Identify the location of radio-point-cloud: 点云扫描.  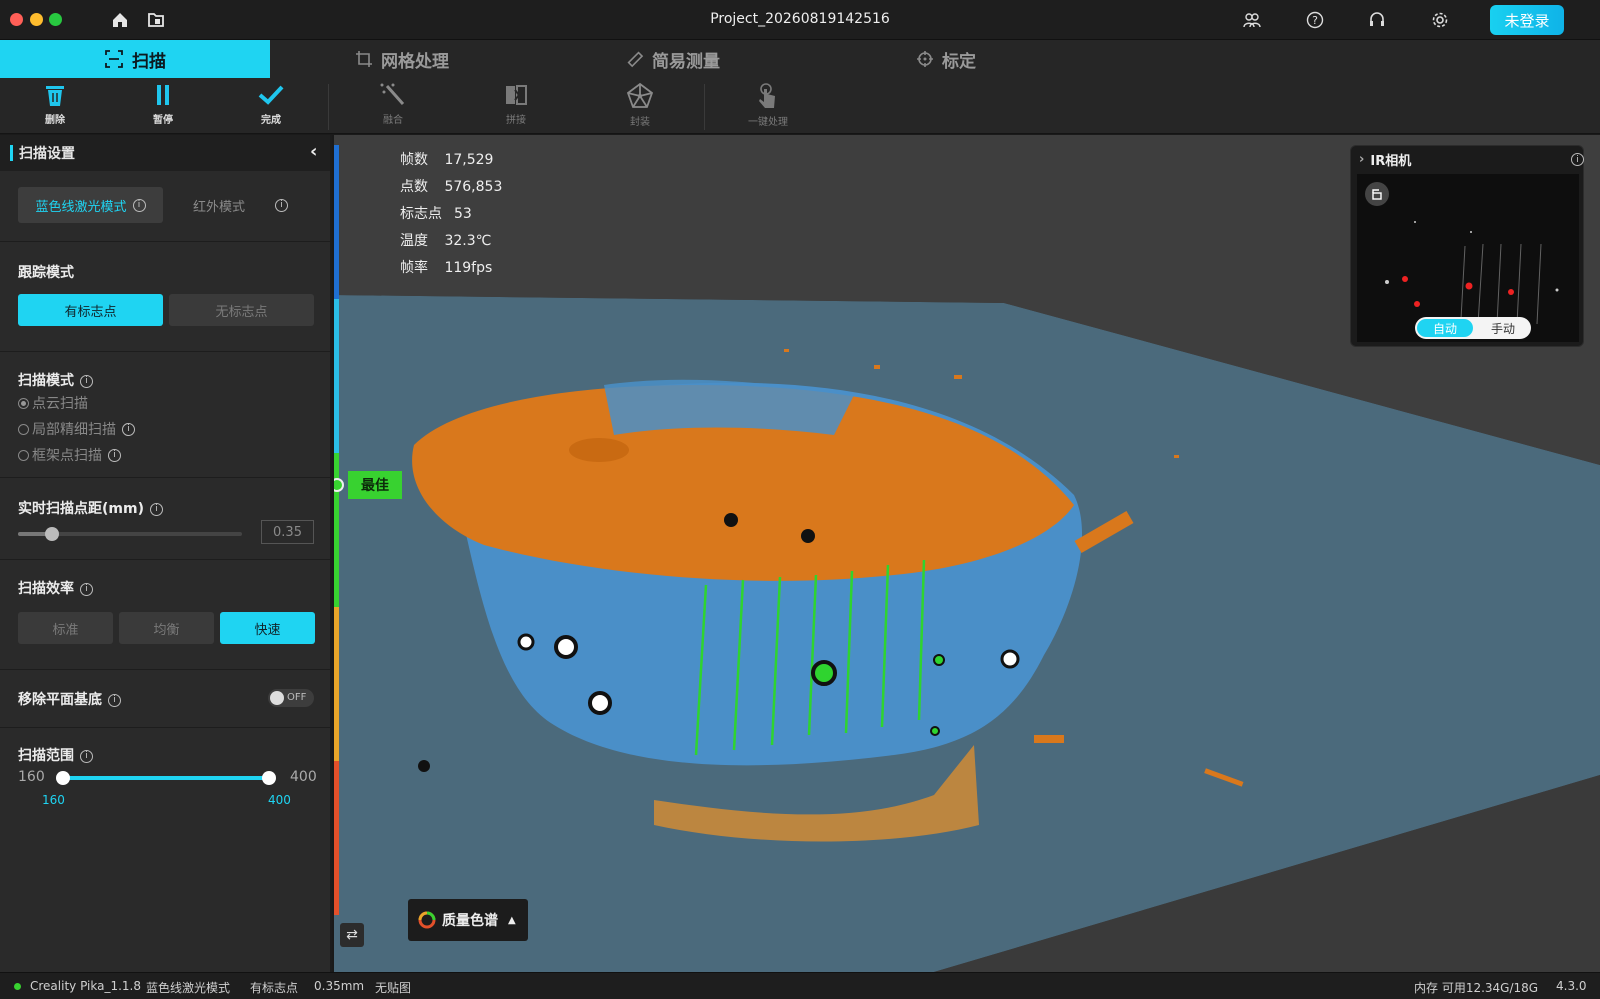
(53, 403).